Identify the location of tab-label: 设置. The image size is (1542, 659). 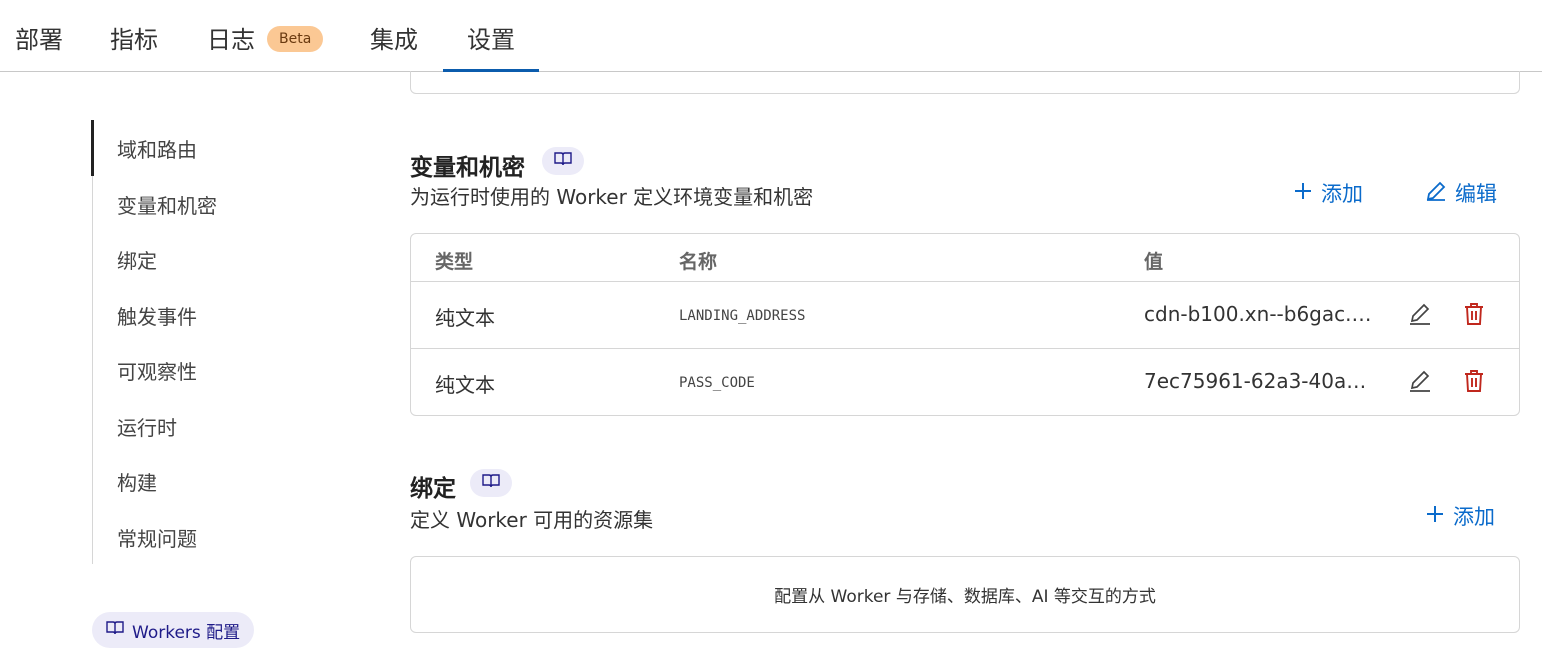
(491, 40).